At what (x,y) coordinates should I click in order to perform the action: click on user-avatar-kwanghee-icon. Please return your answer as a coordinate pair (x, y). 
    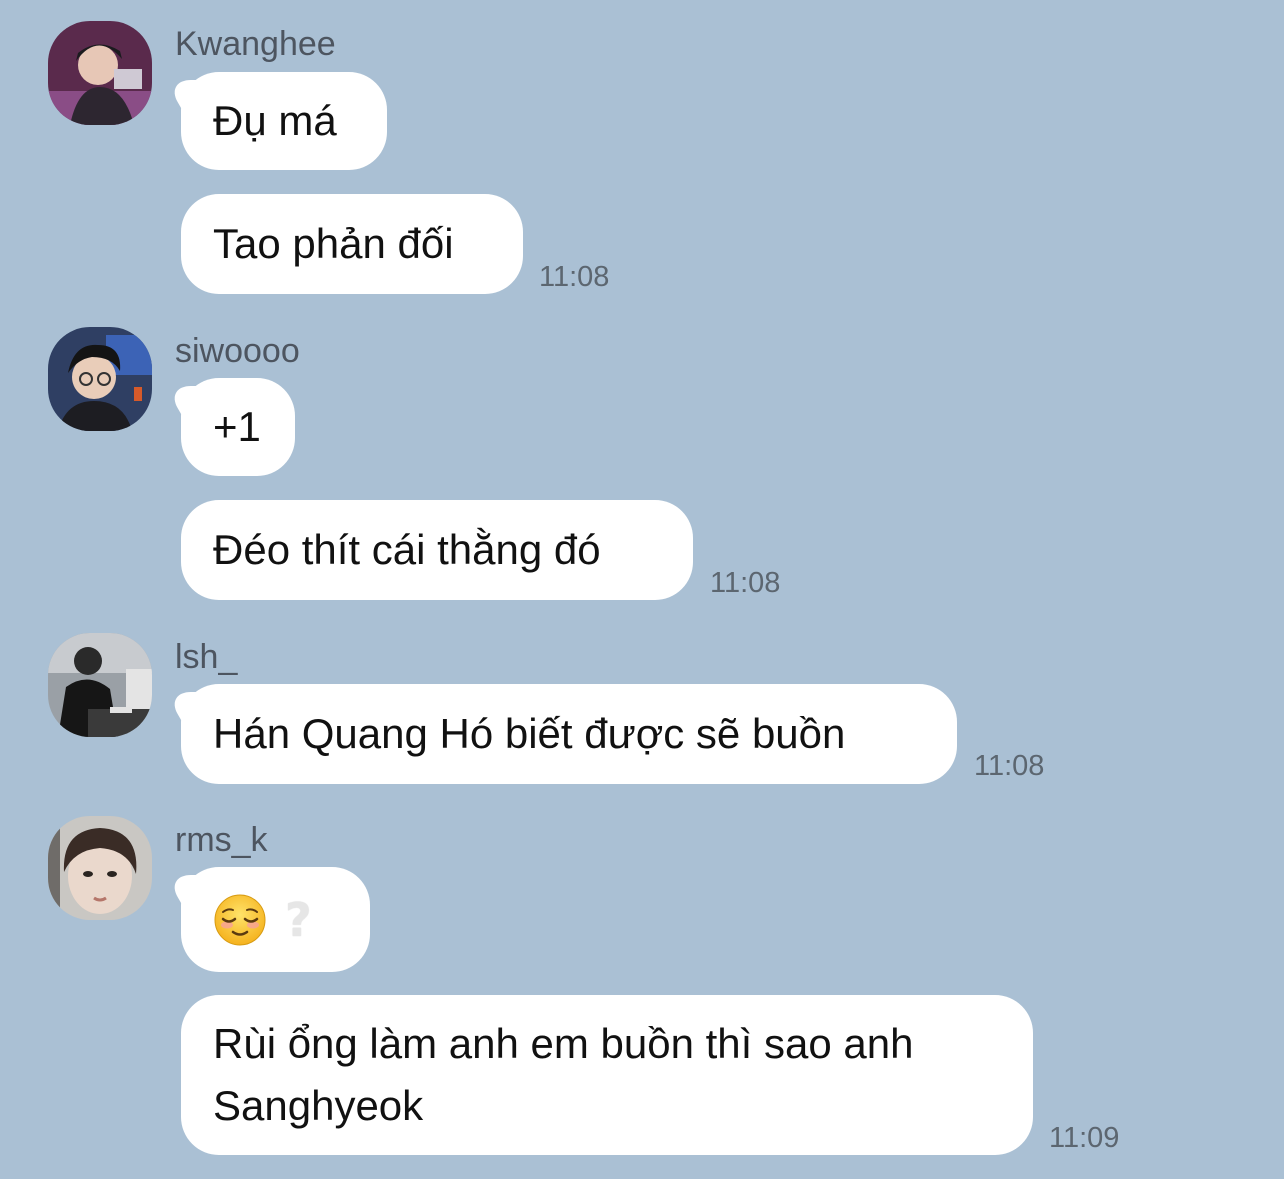
    Looking at the image, I should click on (100, 73).